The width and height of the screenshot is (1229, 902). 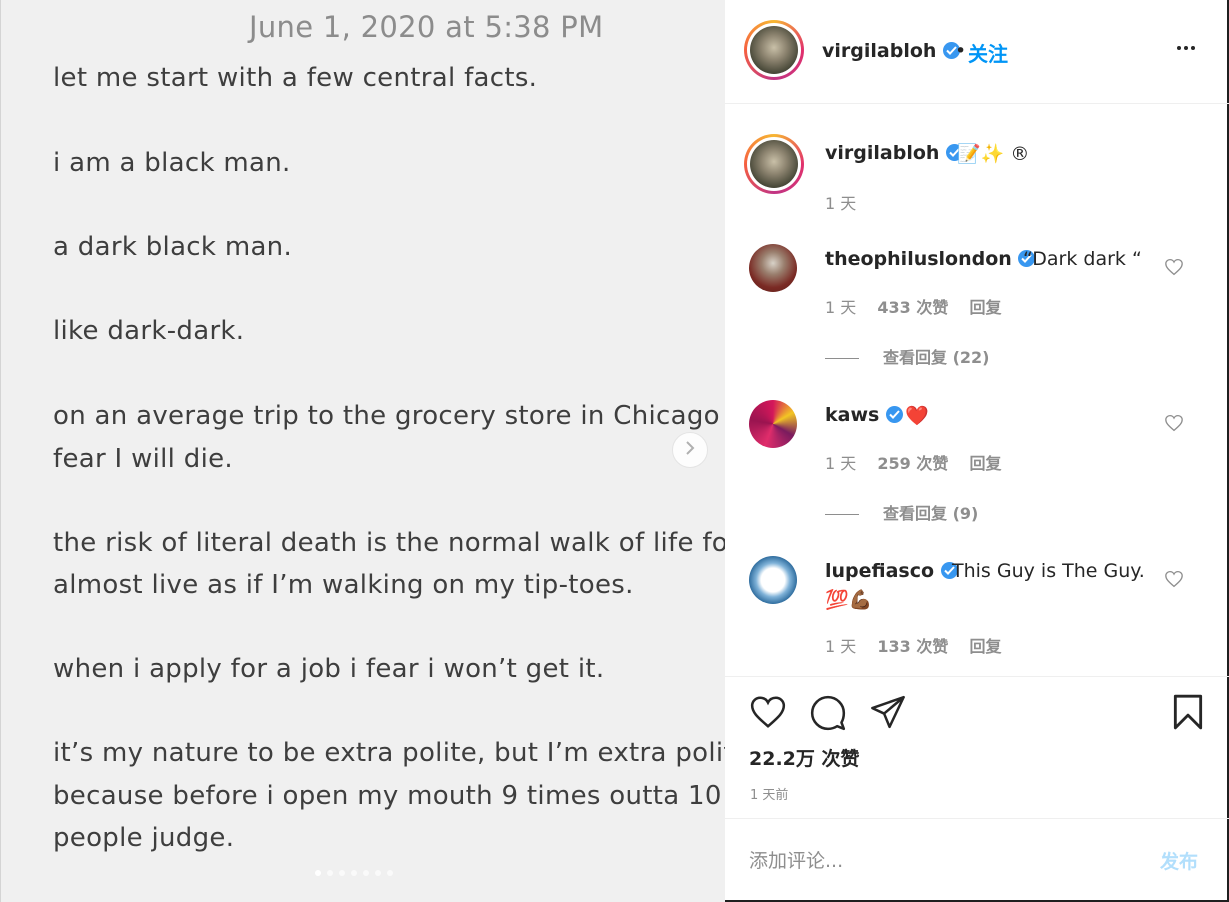 I want to click on comment-divider, so click(x=977, y=818).